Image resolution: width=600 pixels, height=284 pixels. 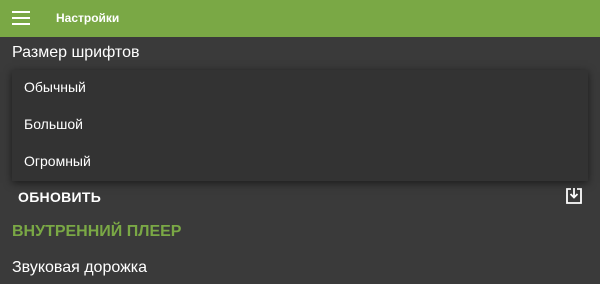 What do you see at coordinates (53, 124) in the screenshot?
I see `dropdown-option-label: Большой` at bounding box center [53, 124].